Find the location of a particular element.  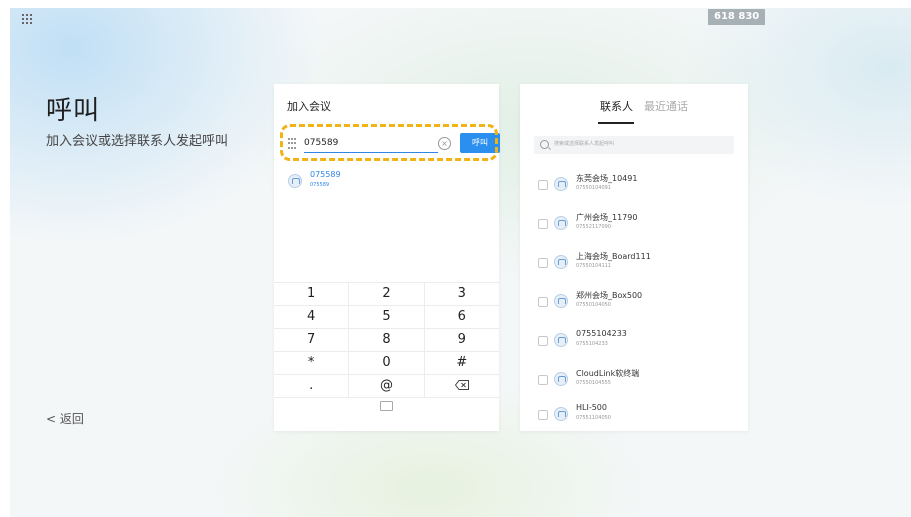

apps-grid-icon is located at coordinates (27, 19).